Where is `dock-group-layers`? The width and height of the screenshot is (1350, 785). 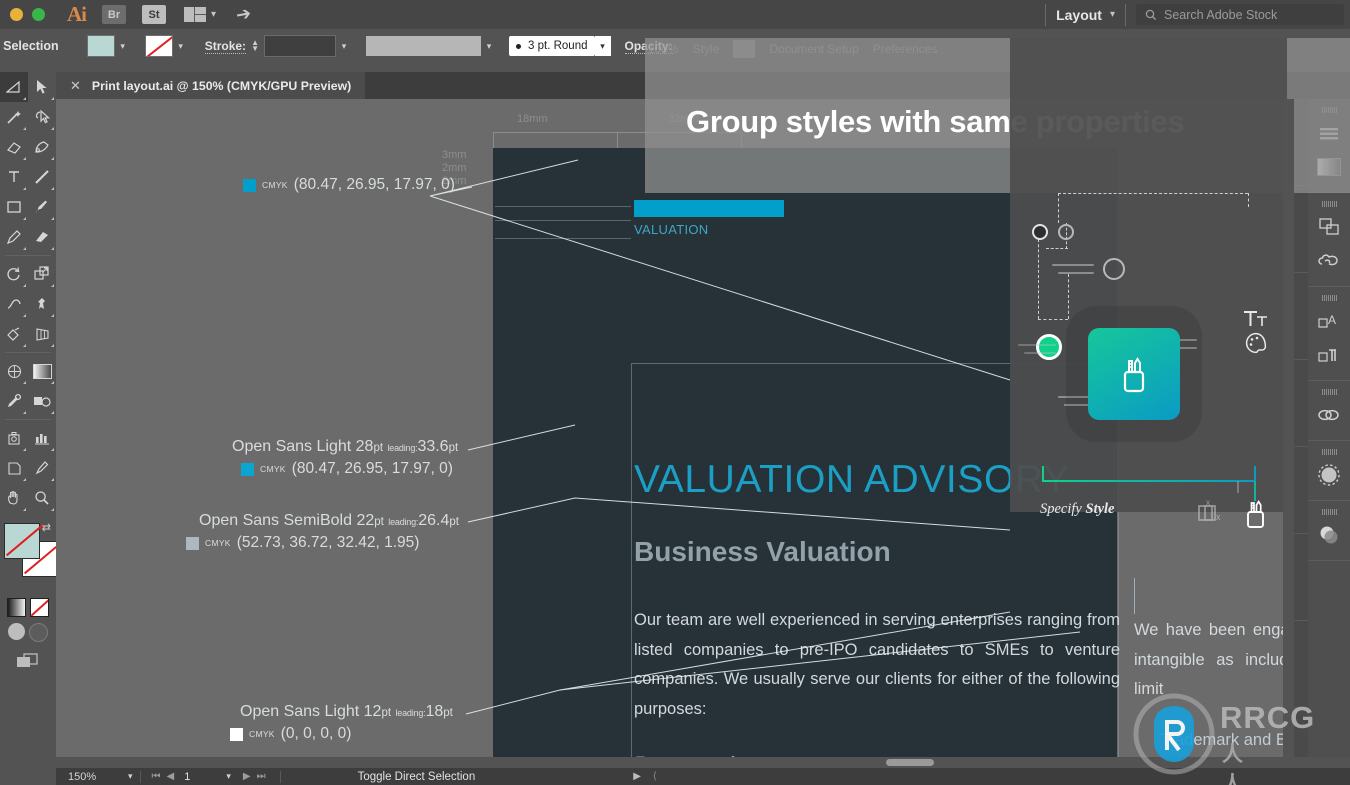 dock-group-layers is located at coordinates (1329, 240).